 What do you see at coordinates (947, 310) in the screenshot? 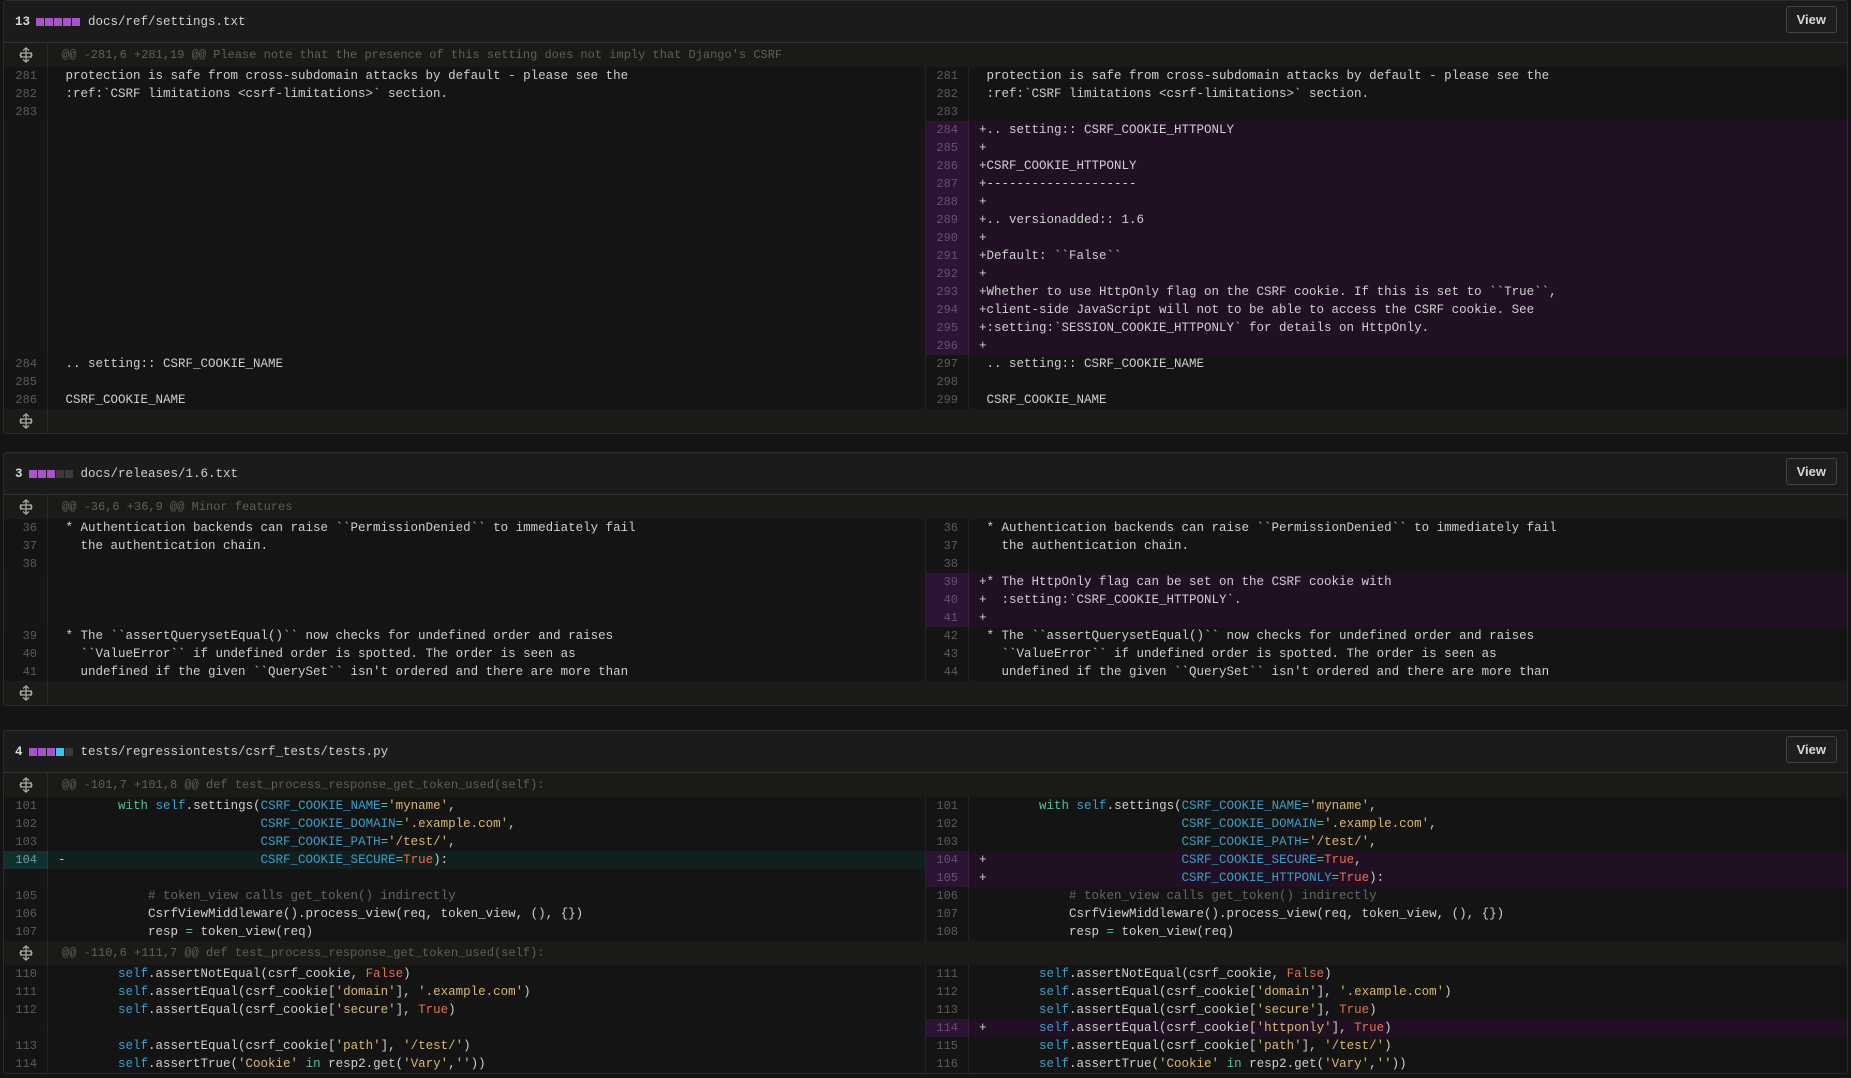
I see `line-number: 294` at bounding box center [947, 310].